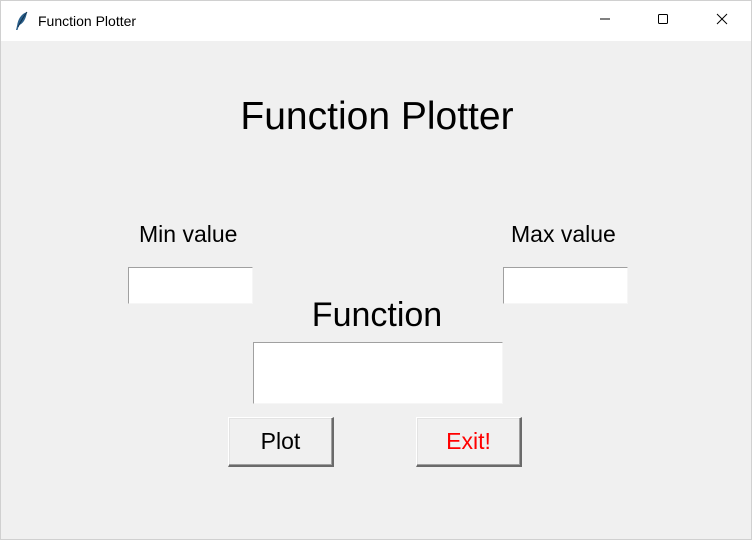 The width and height of the screenshot is (752, 540). What do you see at coordinates (377, 116) in the screenshot?
I see `page-title: Function Plotter` at bounding box center [377, 116].